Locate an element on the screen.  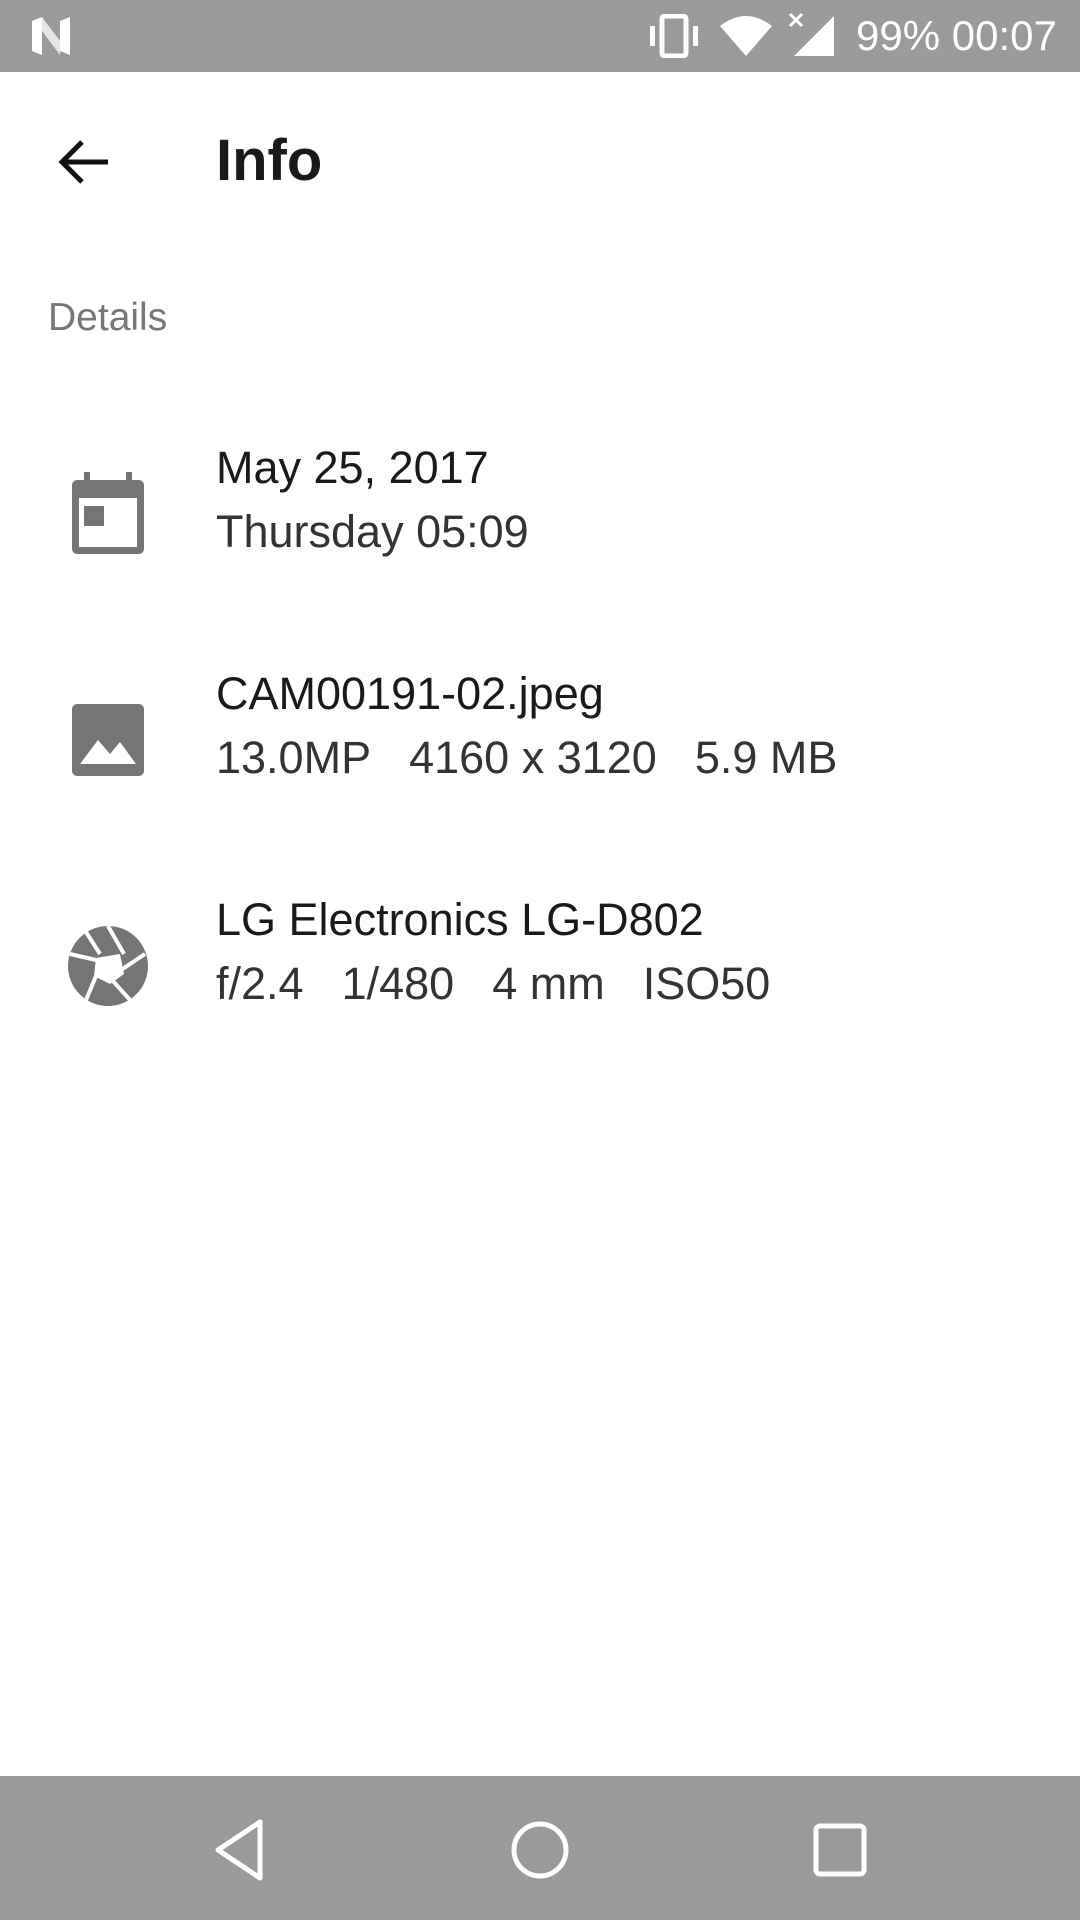
detail-filename: CAM00191-02.jpeg is located at coordinates (410, 693).